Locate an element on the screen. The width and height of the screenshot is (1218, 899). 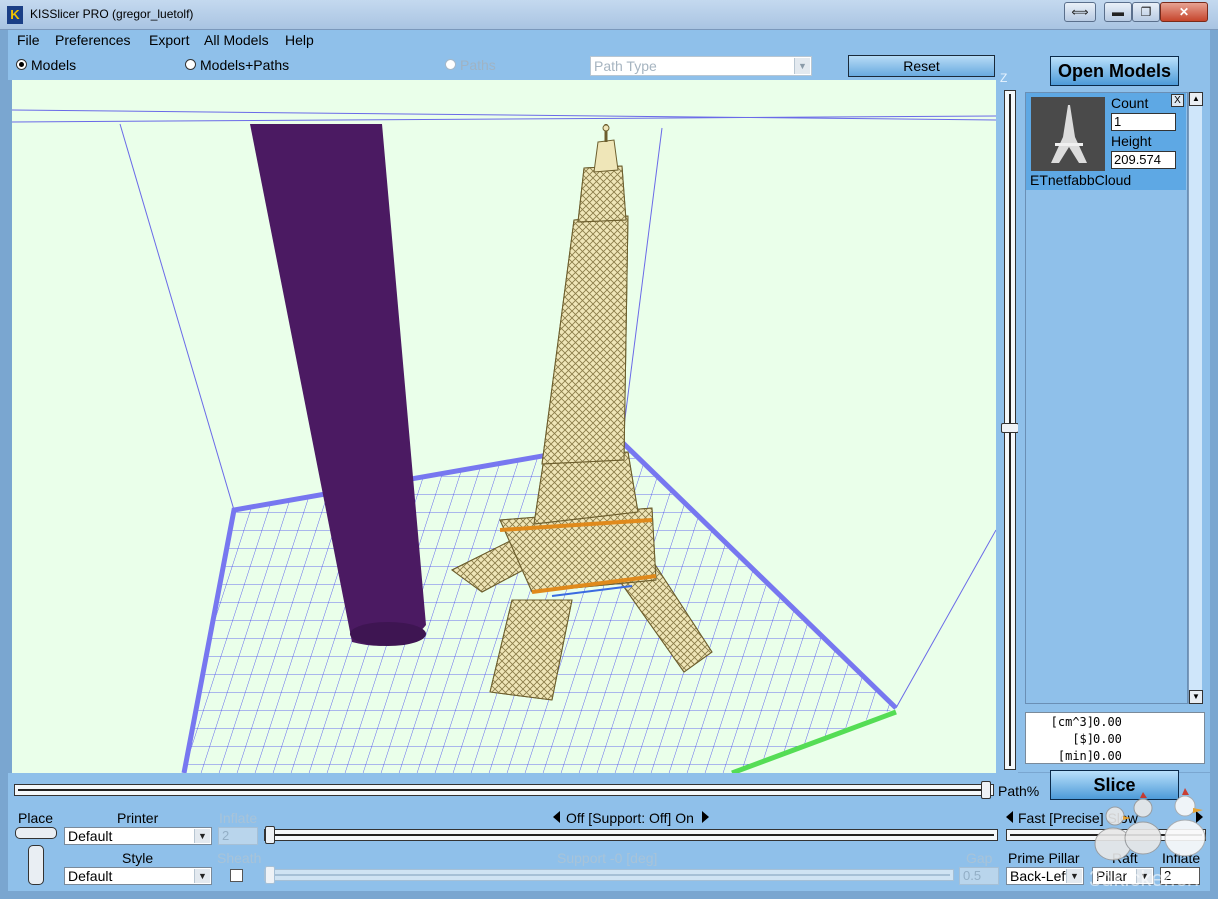
gap-field: 0.5 is located at coordinates (979, 876).